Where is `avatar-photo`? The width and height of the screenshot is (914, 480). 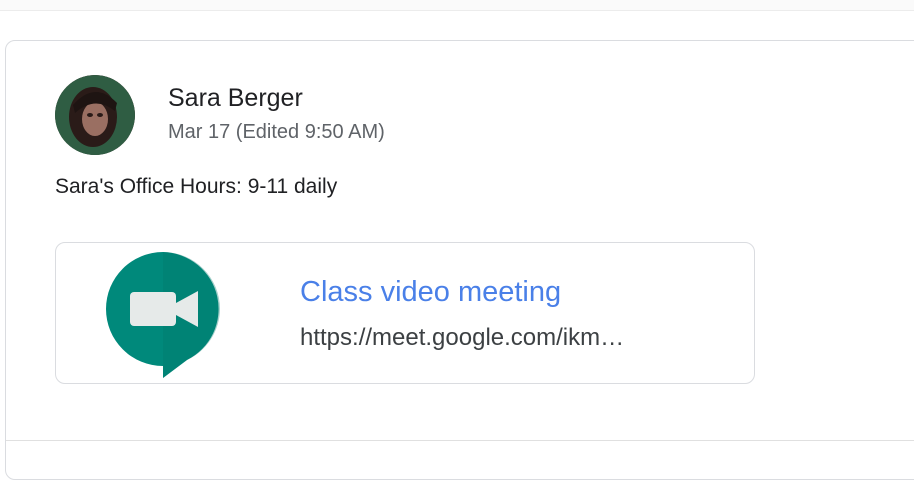
avatar-photo is located at coordinates (95, 115).